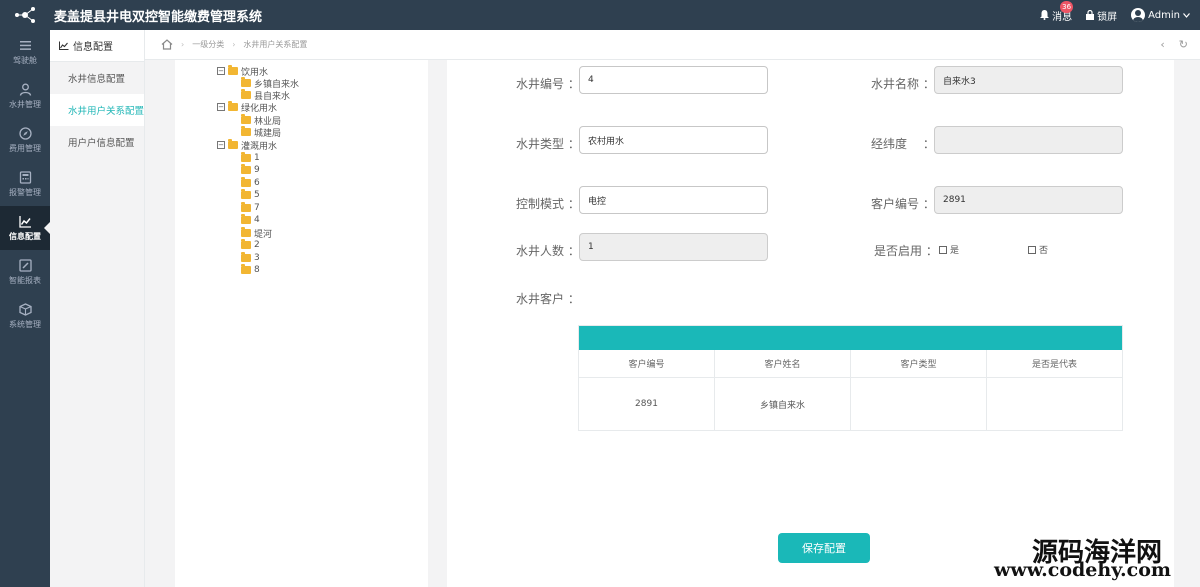 This screenshot has height=587, width=1200. What do you see at coordinates (673, 200) in the screenshot?
I see `control-mode-select: 电控` at bounding box center [673, 200].